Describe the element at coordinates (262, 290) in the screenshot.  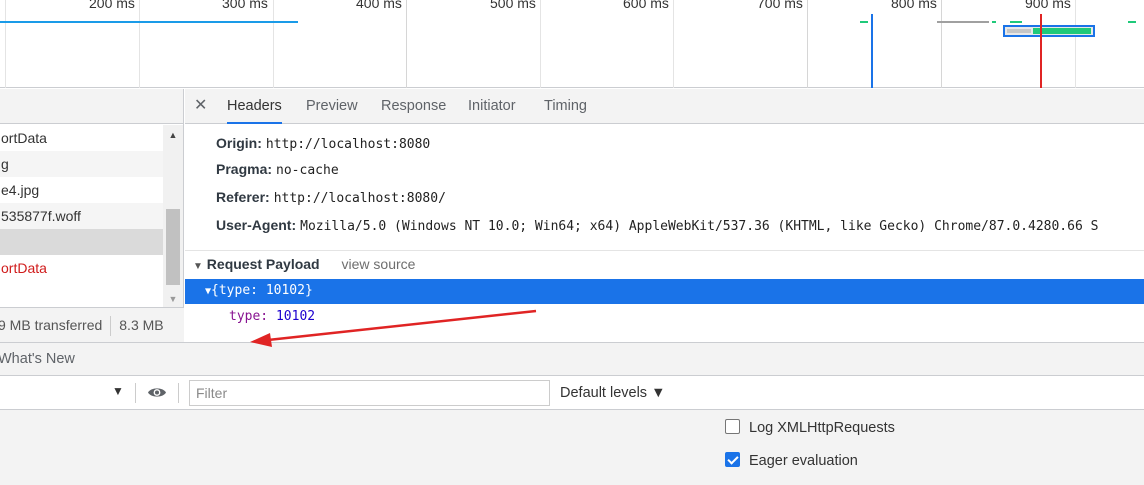
I see `payload-summary: {type: 10102}` at that location.